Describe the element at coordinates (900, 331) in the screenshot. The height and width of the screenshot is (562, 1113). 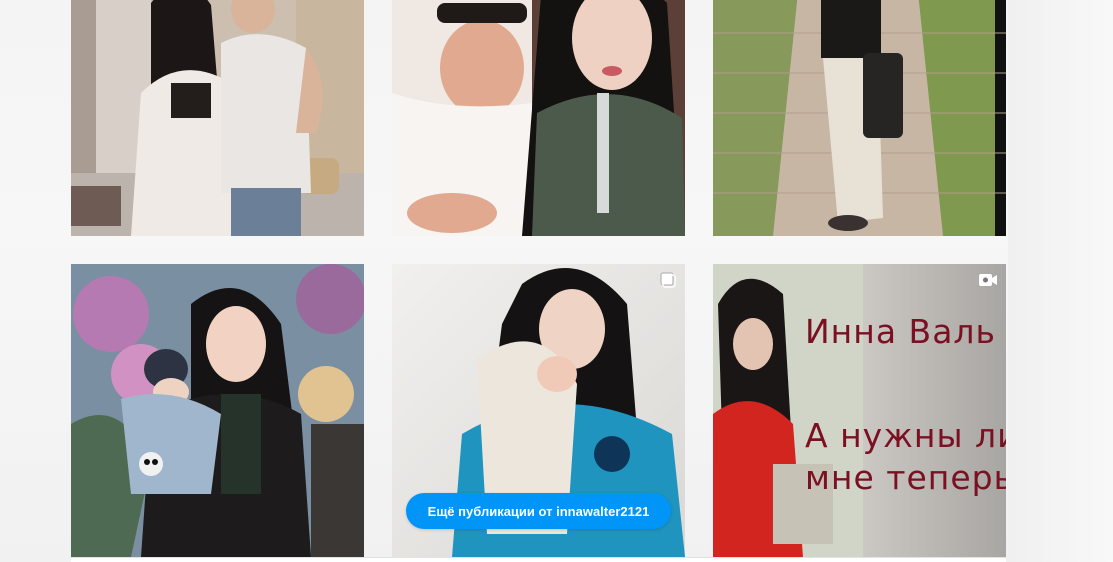
I see `overlay-text-line-1: Инна Валь` at that location.